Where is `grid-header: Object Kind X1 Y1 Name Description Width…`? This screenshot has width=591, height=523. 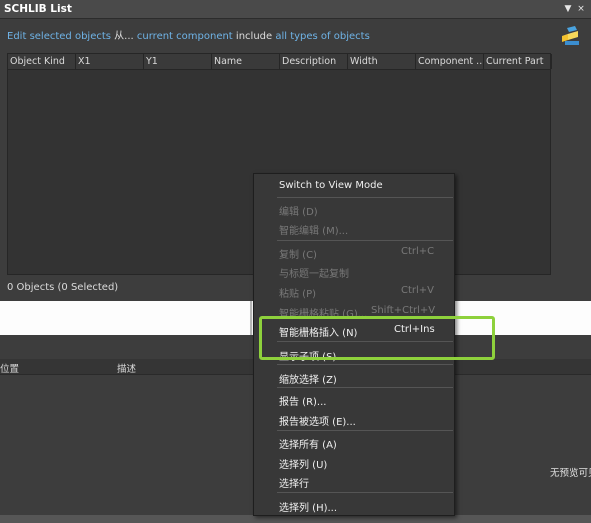
grid-header: Object Kind X1 Y1 Name Description Width… is located at coordinates (280, 62).